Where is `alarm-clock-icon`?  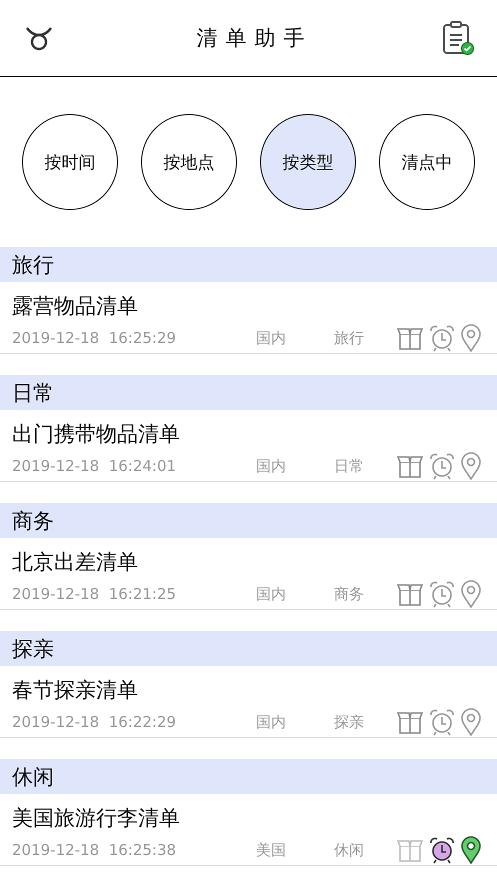 alarm-clock-icon is located at coordinates (442, 850).